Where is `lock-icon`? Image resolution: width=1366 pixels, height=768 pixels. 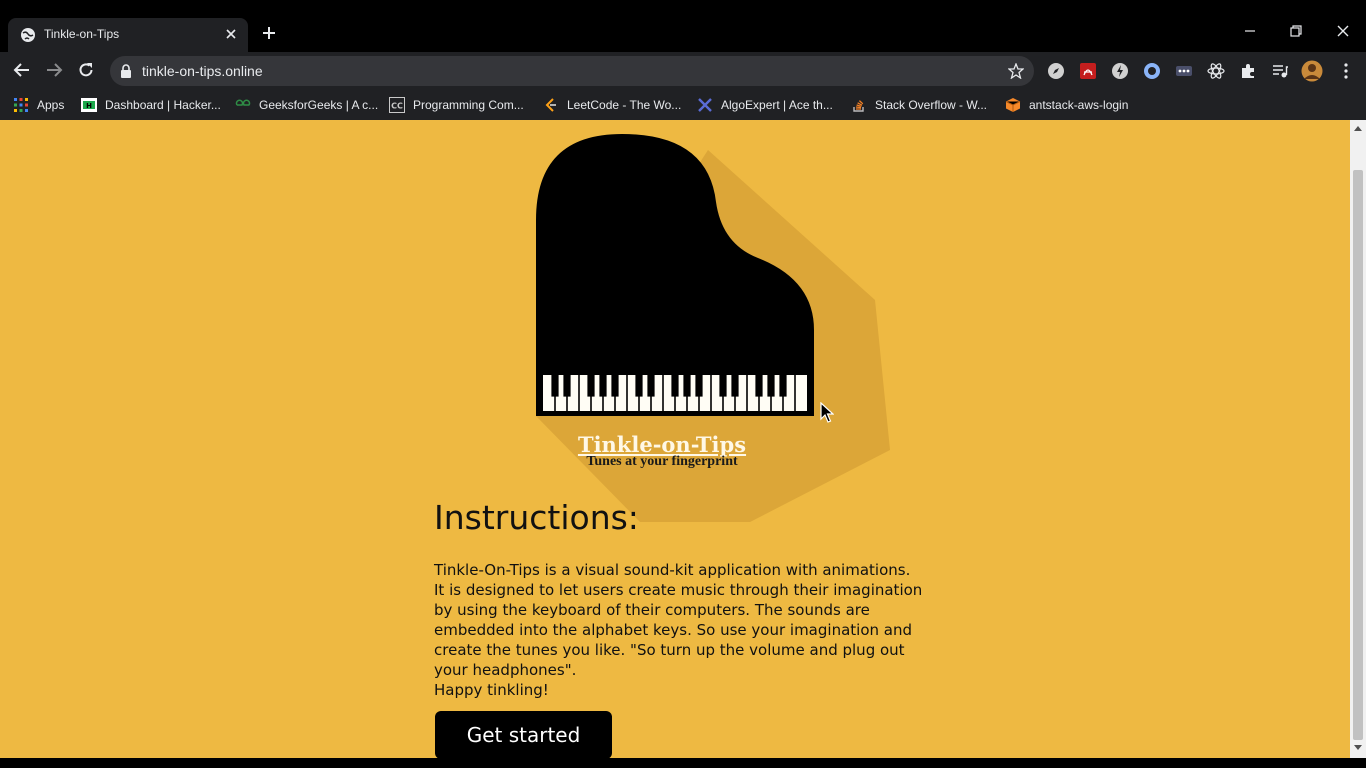
lock-icon is located at coordinates (126, 71).